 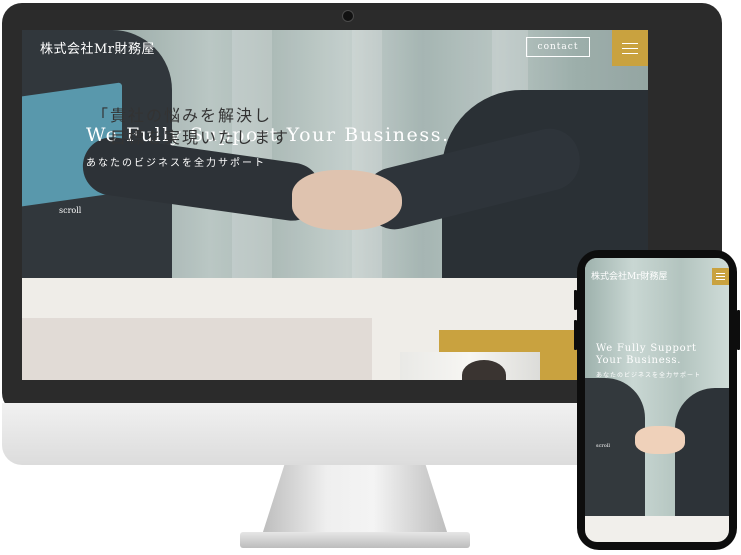 What do you see at coordinates (660, 440) in the screenshot?
I see `mobile-hero-handshake` at bounding box center [660, 440].